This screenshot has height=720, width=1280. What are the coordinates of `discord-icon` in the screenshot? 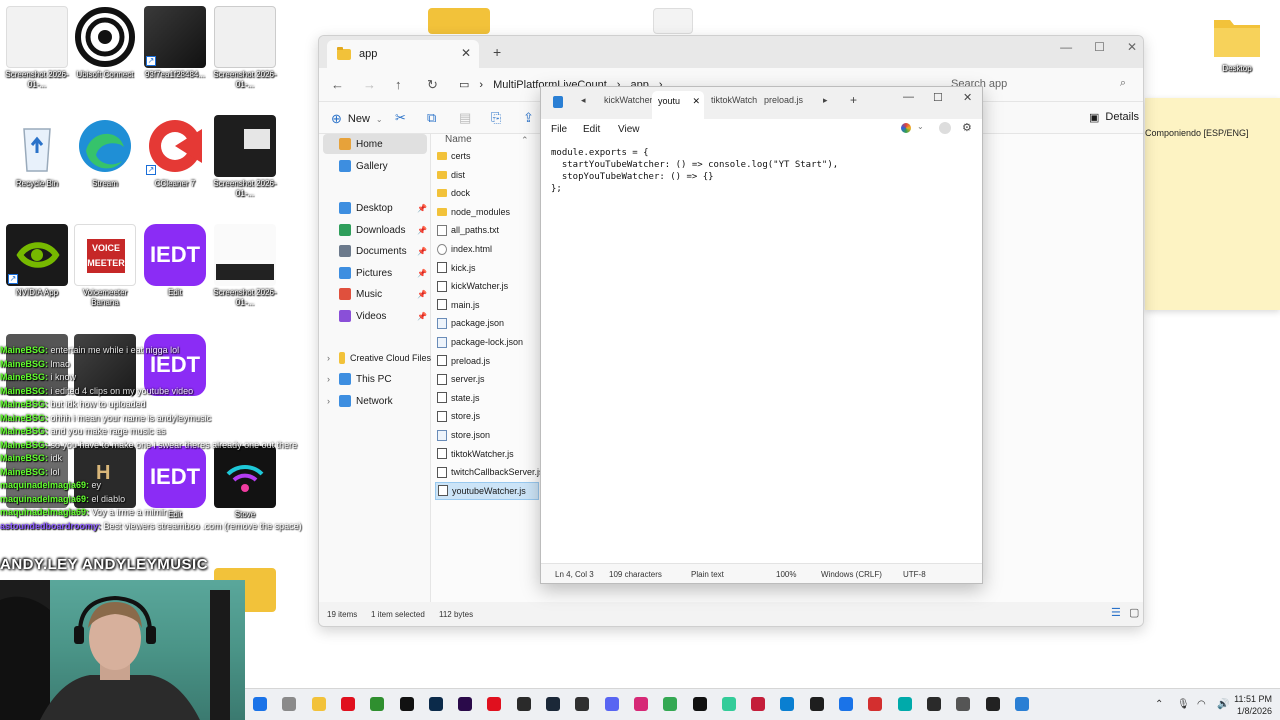 It's located at (611, 704).